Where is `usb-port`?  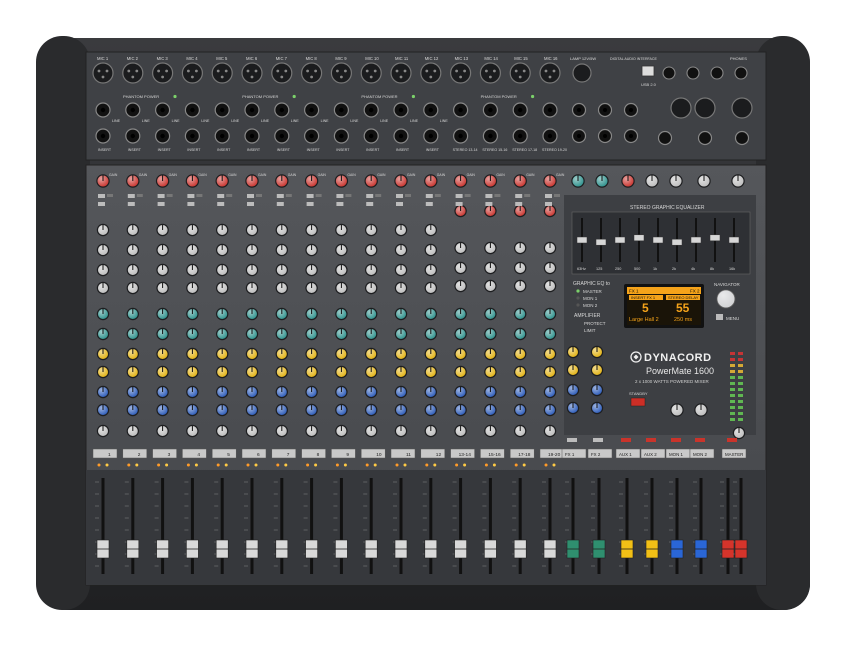
usb-port is located at coordinates (648, 71).